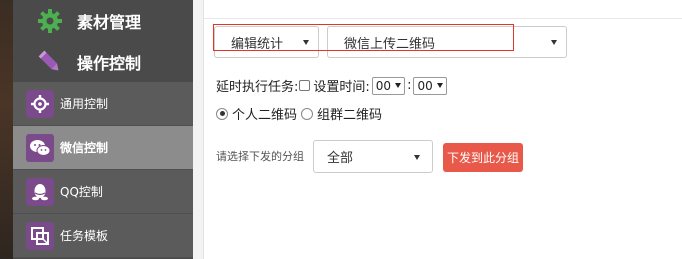 The image size is (682, 259). What do you see at coordinates (84, 148) in the screenshot?
I see `sidebar-item-label: 微信控制` at bounding box center [84, 148].